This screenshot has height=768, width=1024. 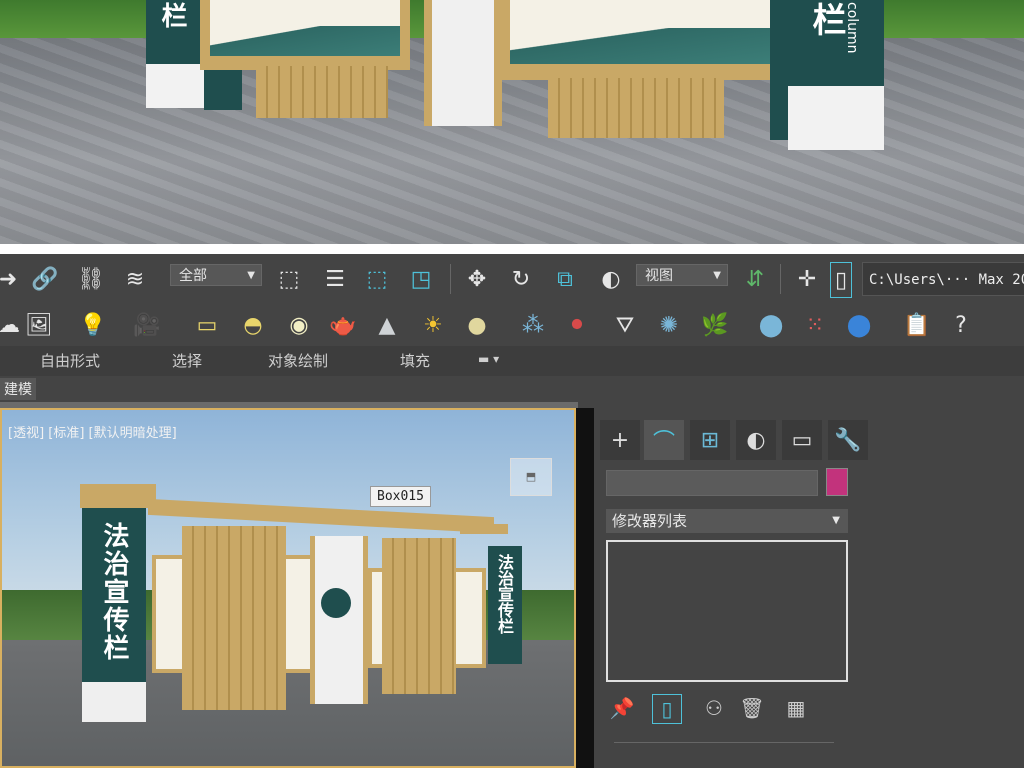 I want to click on light-icon: 💡, so click(x=93, y=325).